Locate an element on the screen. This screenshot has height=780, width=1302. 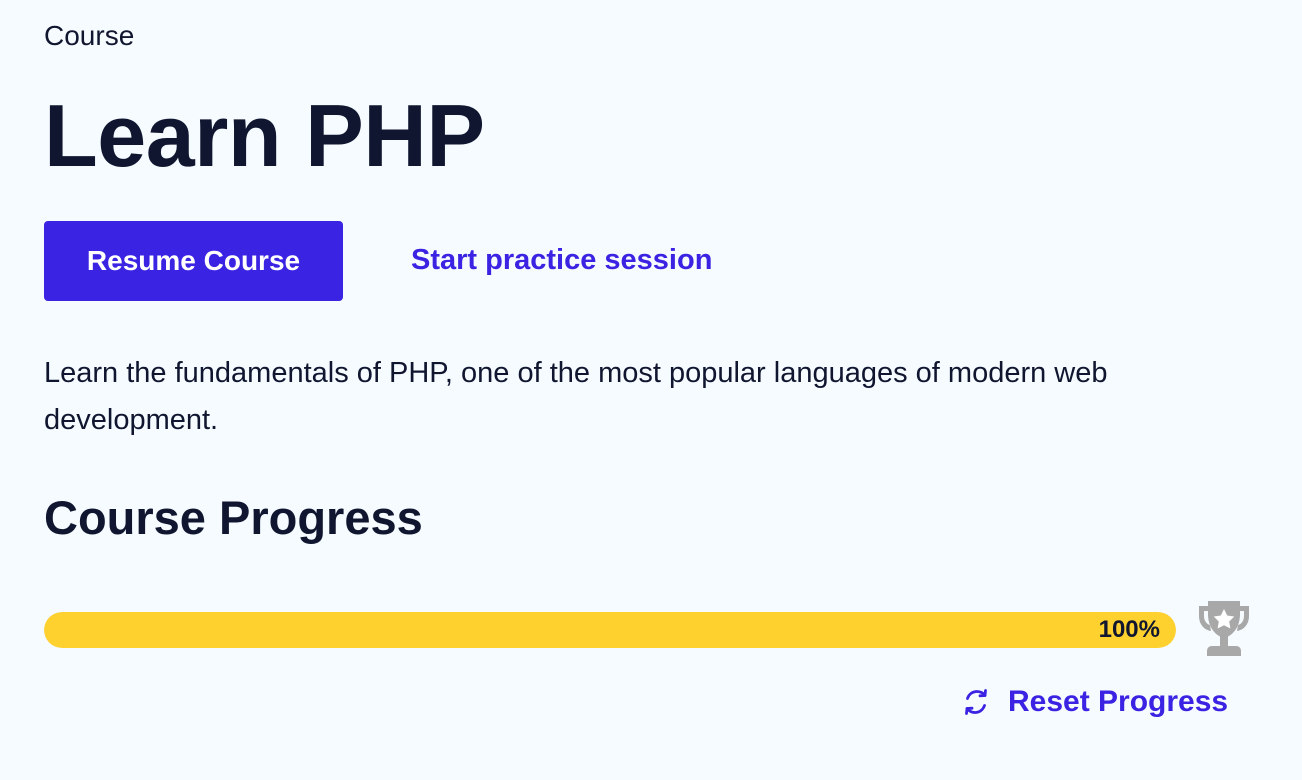
reset-progress-label: Reset Progress is located at coordinates (1118, 701).